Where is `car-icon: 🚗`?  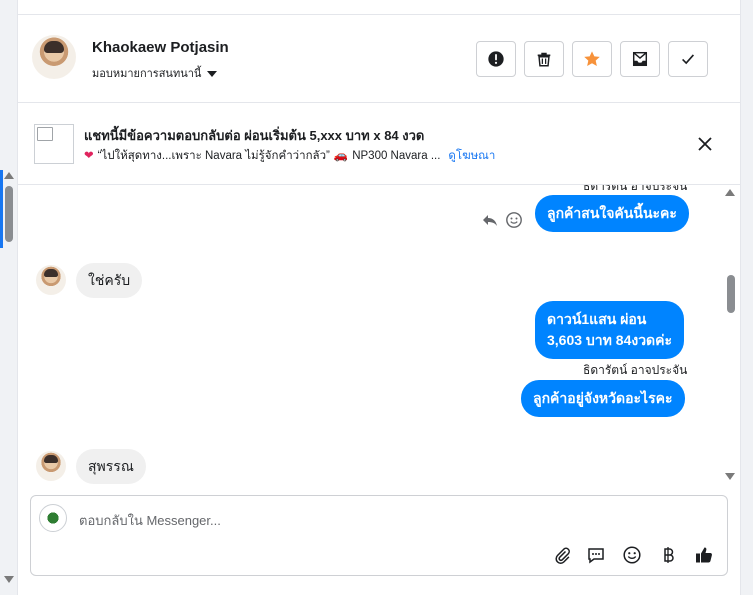 car-icon: 🚗 is located at coordinates (341, 156).